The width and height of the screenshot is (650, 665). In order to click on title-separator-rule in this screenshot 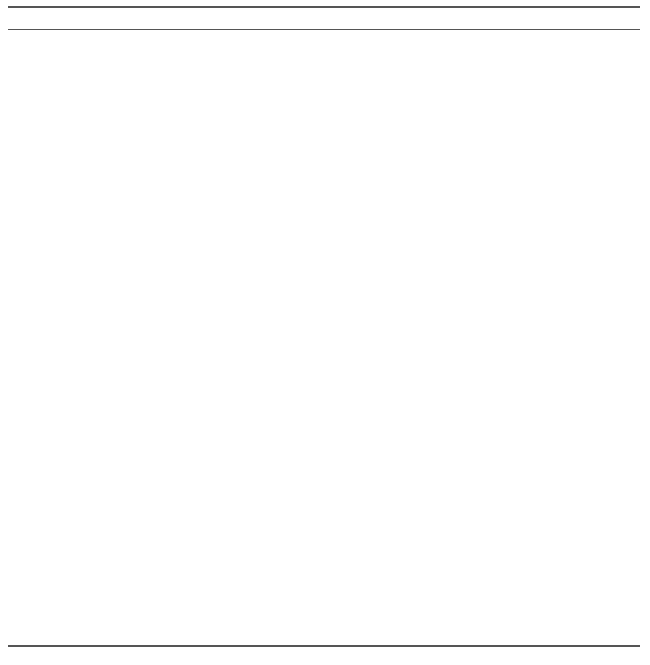, I will do `click(324, 30)`.